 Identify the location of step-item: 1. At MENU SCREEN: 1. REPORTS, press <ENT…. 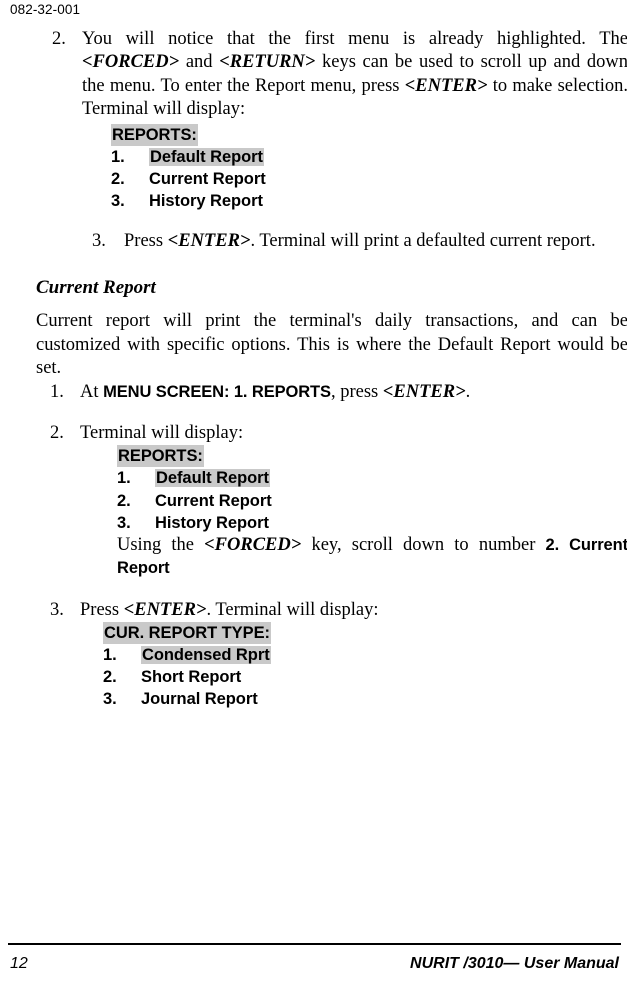
(331, 392).